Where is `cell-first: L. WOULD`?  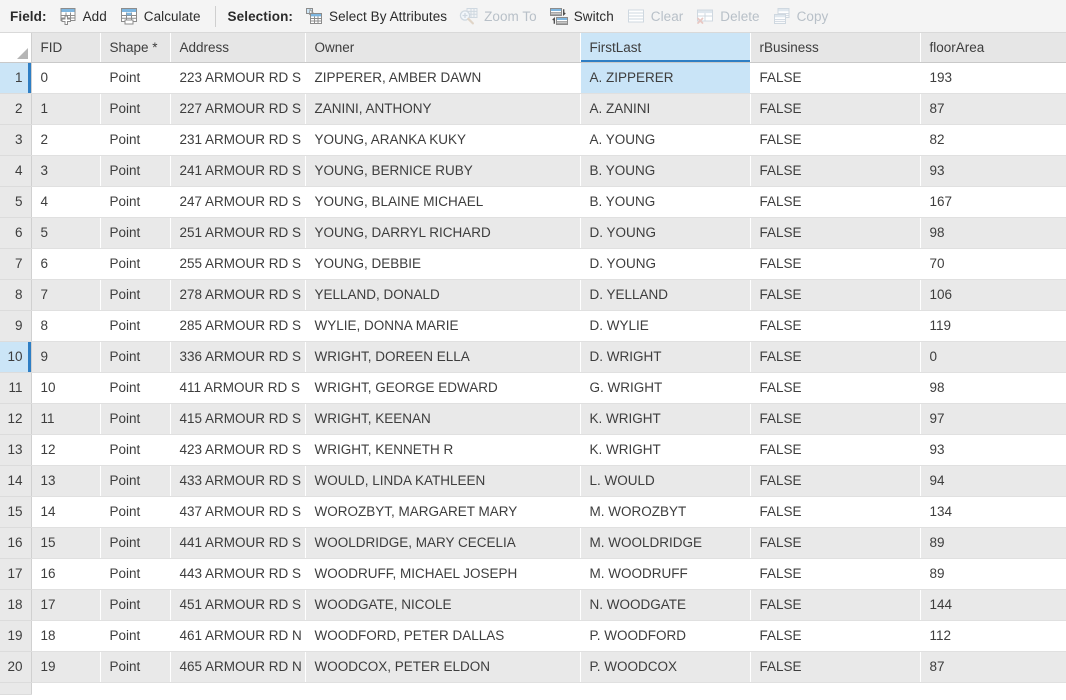
cell-first: L. WOULD is located at coordinates (665, 481).